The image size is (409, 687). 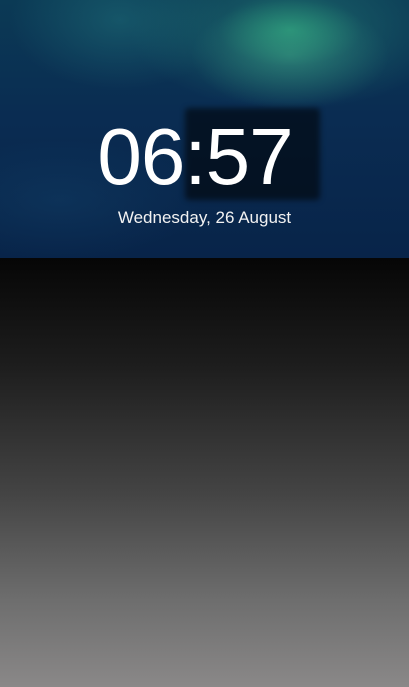 I want to click on clock-date: Wednesday, 26 August, so click(x=204, y=217).